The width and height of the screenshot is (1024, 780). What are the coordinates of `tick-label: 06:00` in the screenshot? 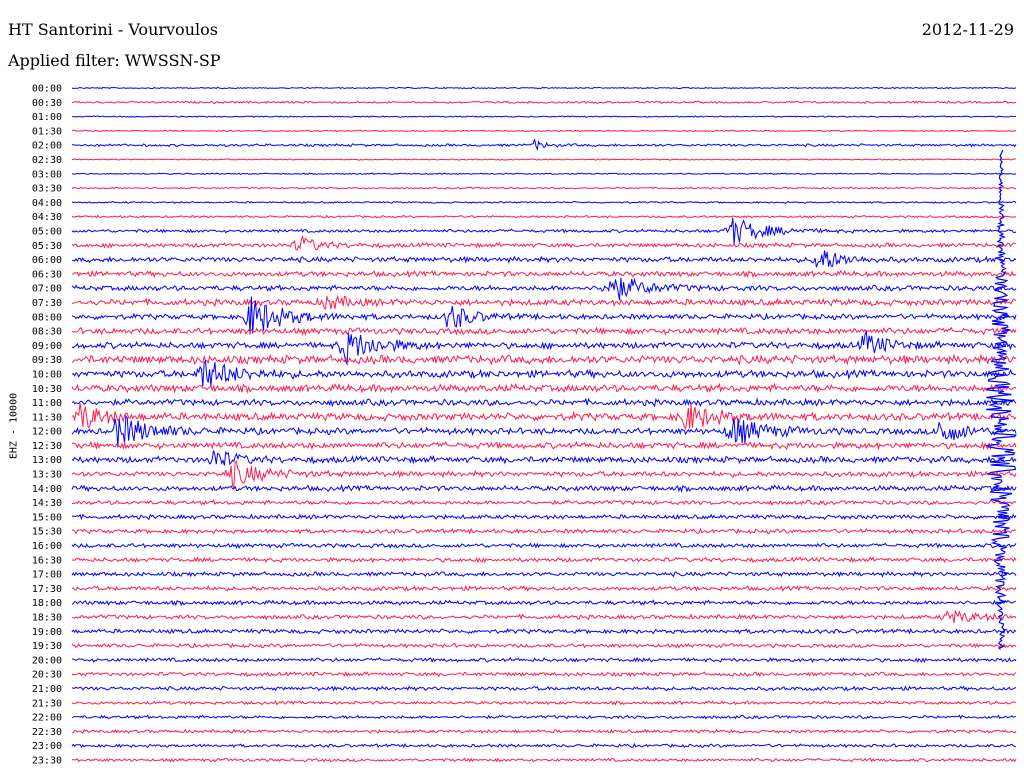 It's located at (47, 260).